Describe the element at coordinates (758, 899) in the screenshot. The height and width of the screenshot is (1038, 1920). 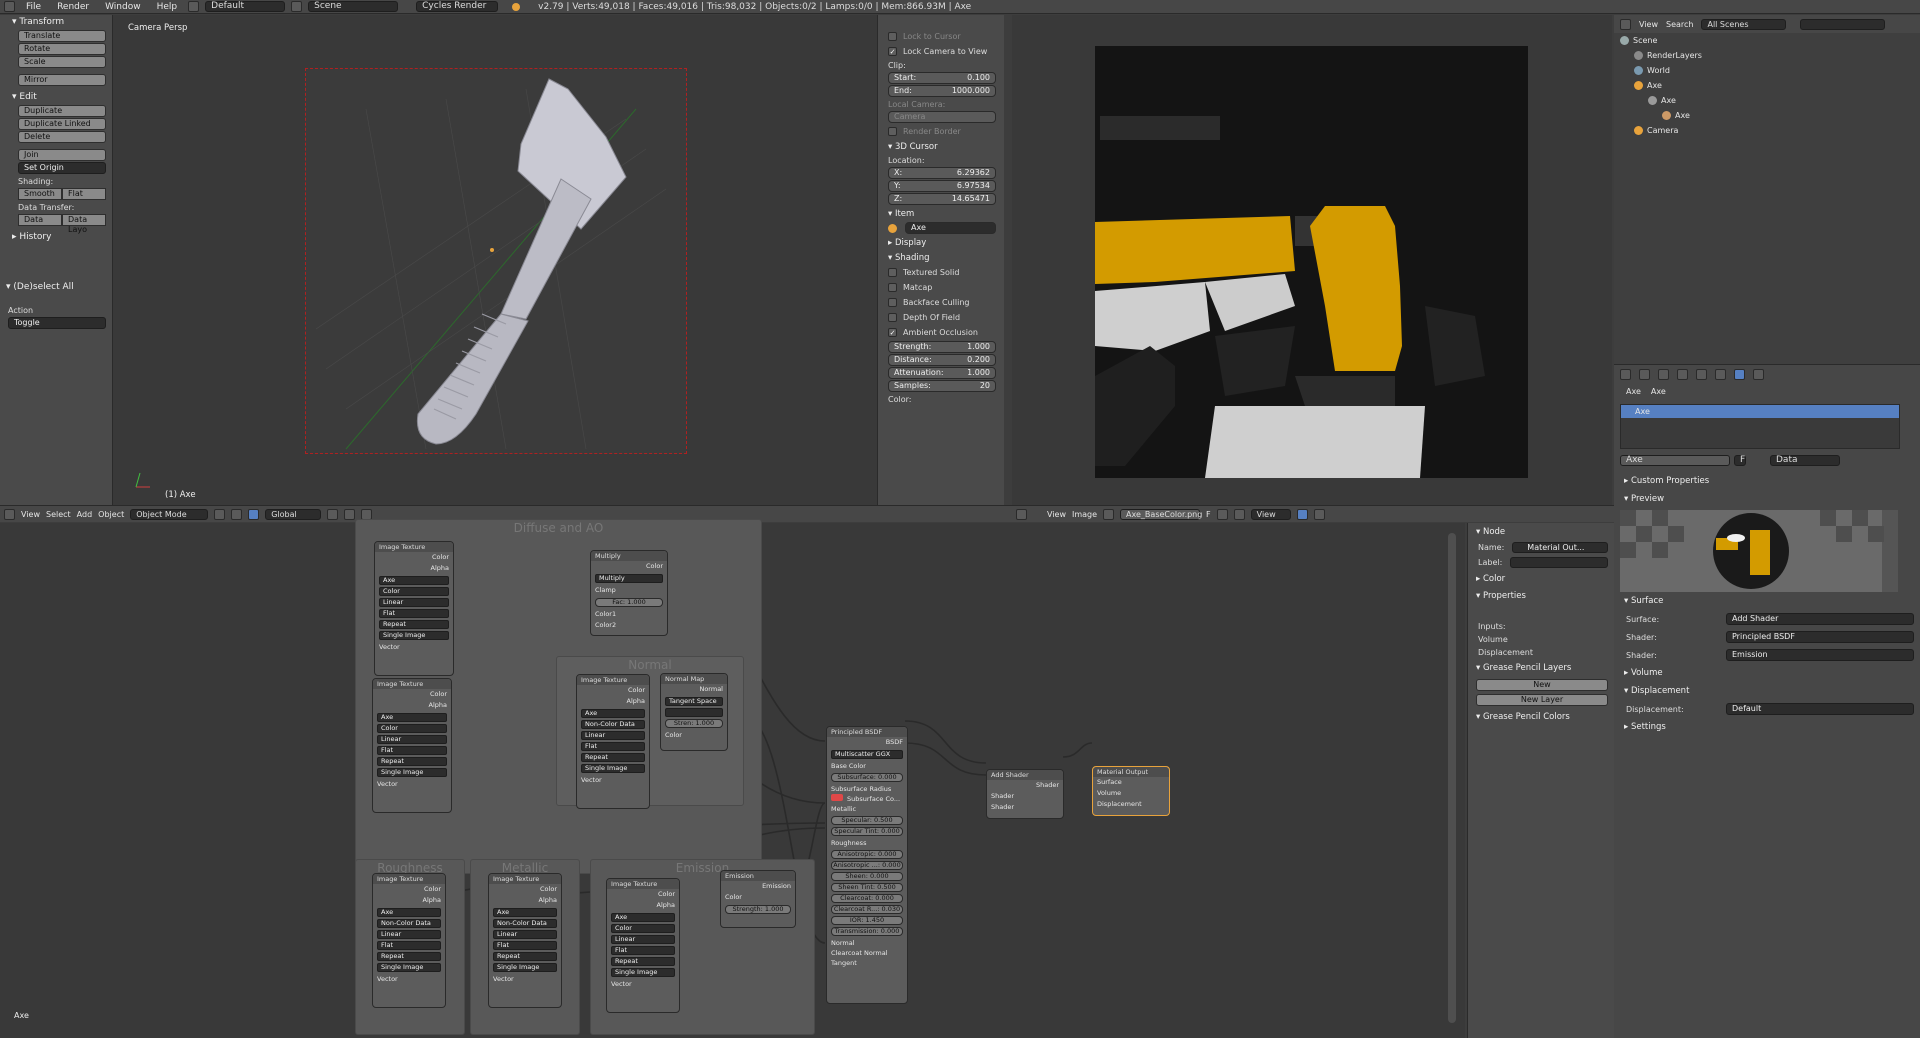
I see `emission-node: Emission Emission Color Strength: 1.000` at that location.